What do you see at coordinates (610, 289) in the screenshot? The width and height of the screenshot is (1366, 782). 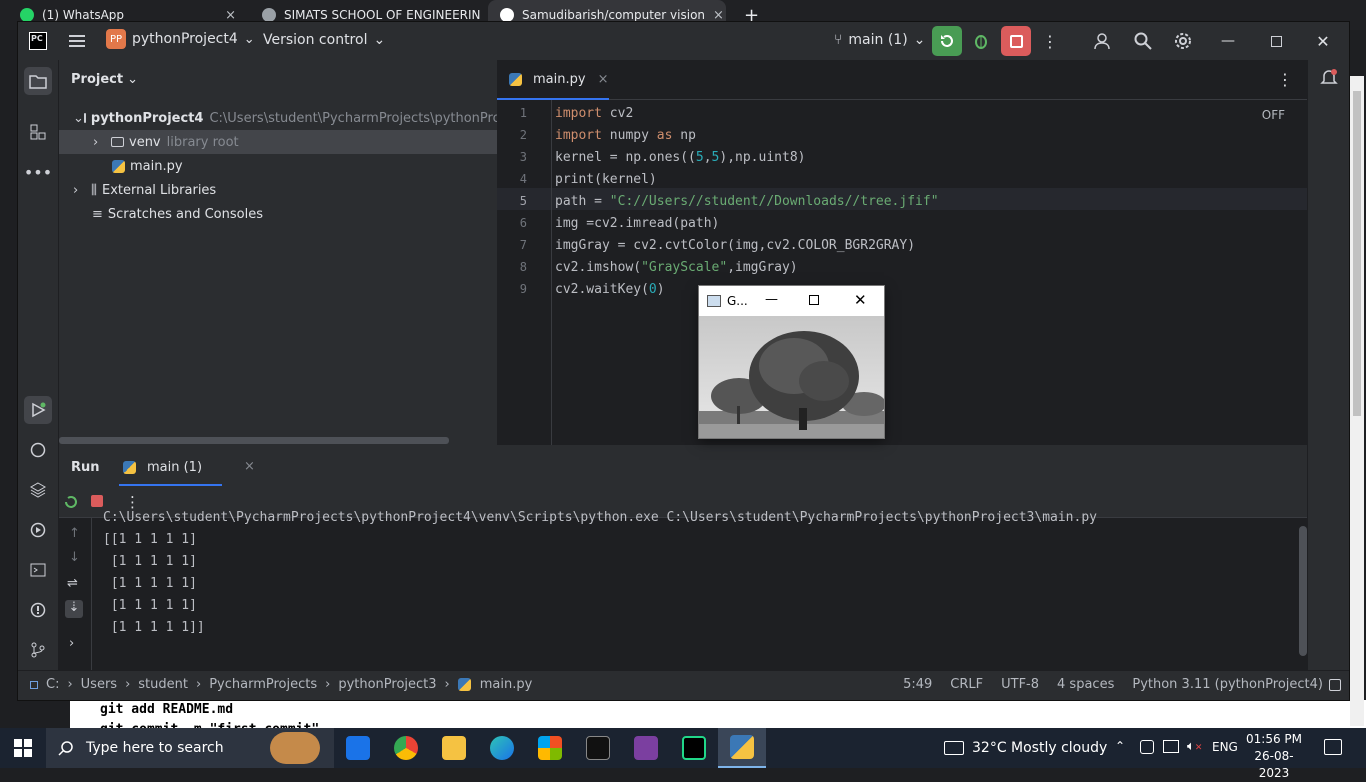 I see `code-line: cv2.waitKey(0)` at bounding box center [610, 289].